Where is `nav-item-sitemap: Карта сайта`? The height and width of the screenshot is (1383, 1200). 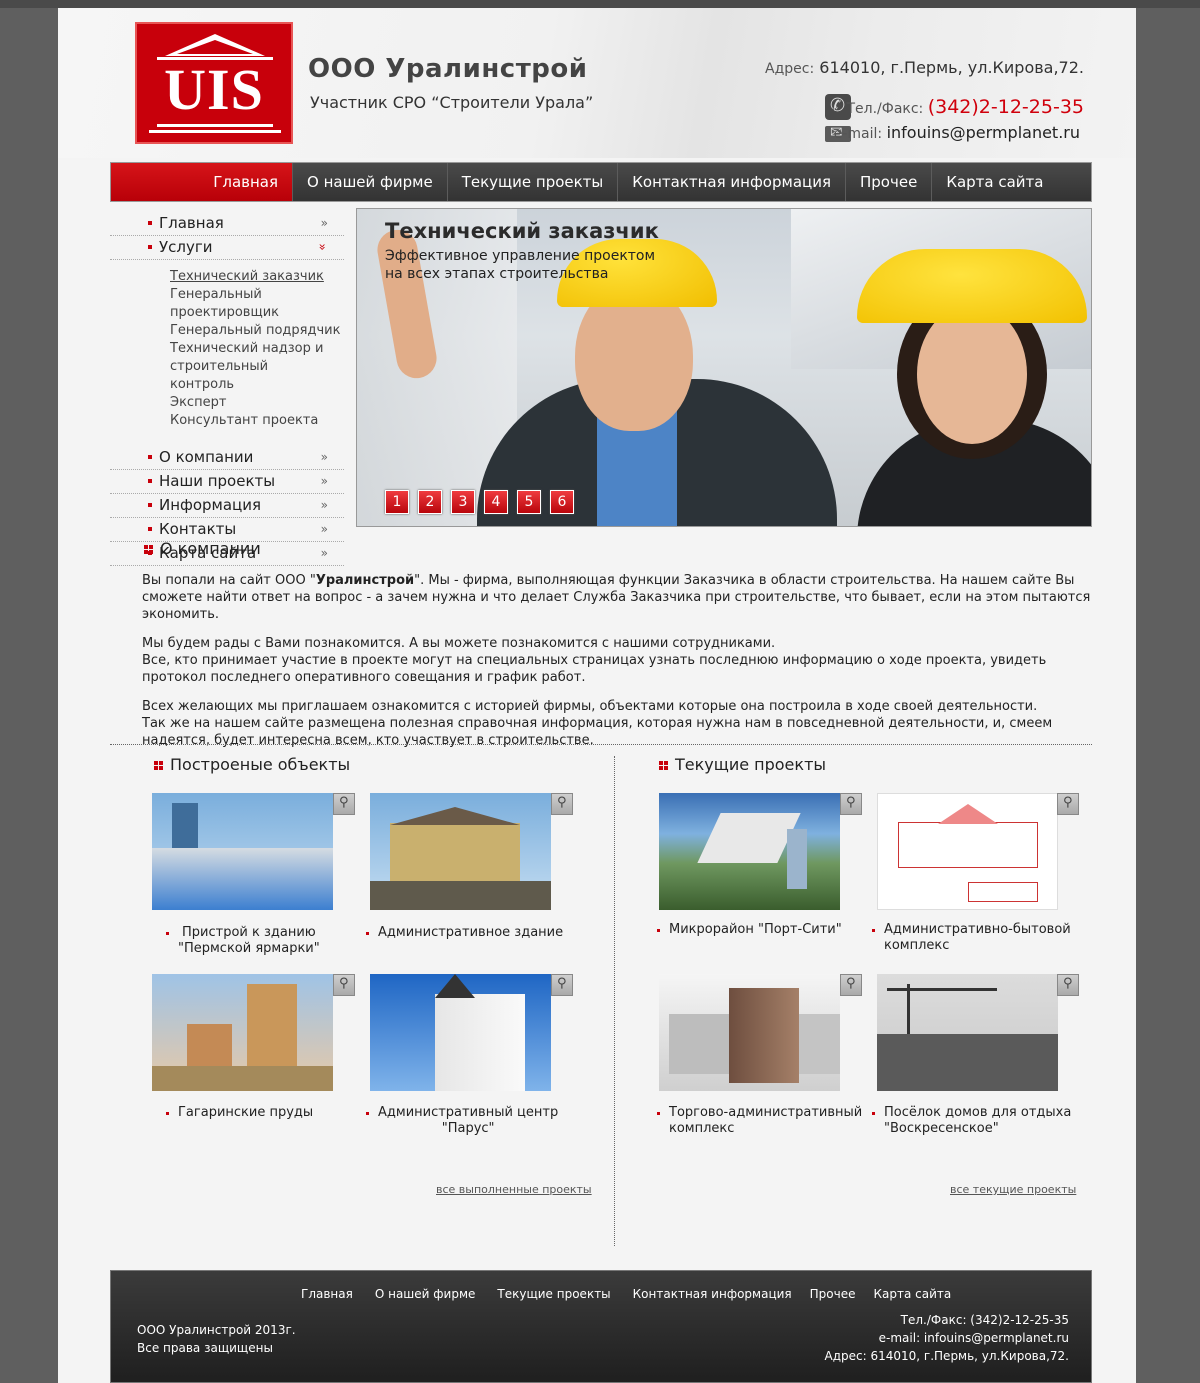
nav-item-sitemap: Карта сайта is located at coordinates (994, 182).